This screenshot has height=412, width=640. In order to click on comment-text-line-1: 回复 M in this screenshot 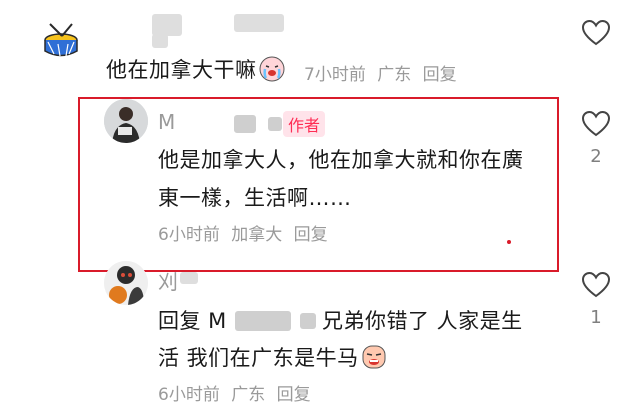, I will do `click(192, 321)`.